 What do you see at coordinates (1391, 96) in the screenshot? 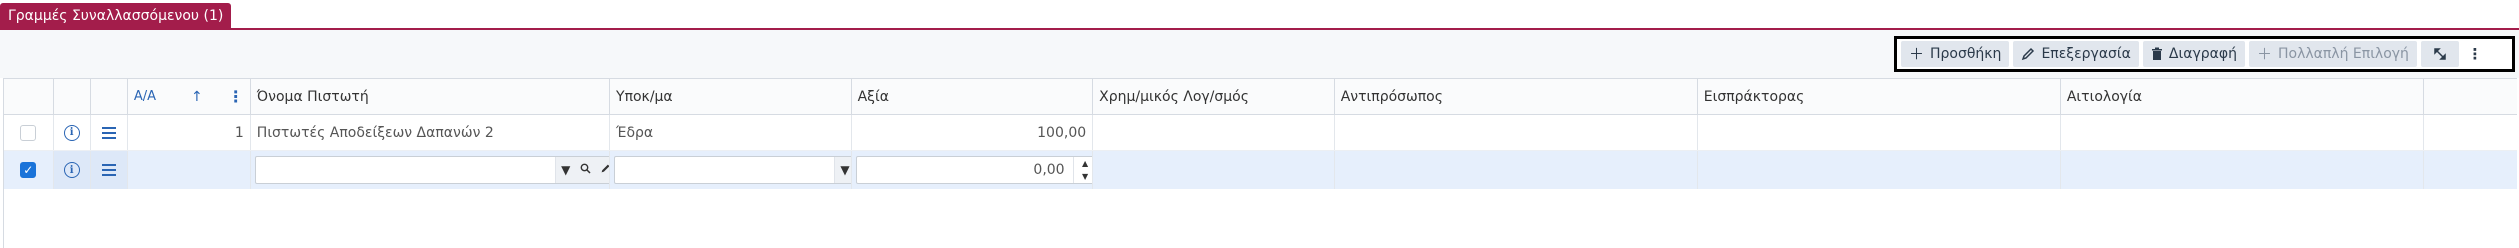
I see `column-header-label: Αντιπρόσωπος` at bounding box center [1391, 96].